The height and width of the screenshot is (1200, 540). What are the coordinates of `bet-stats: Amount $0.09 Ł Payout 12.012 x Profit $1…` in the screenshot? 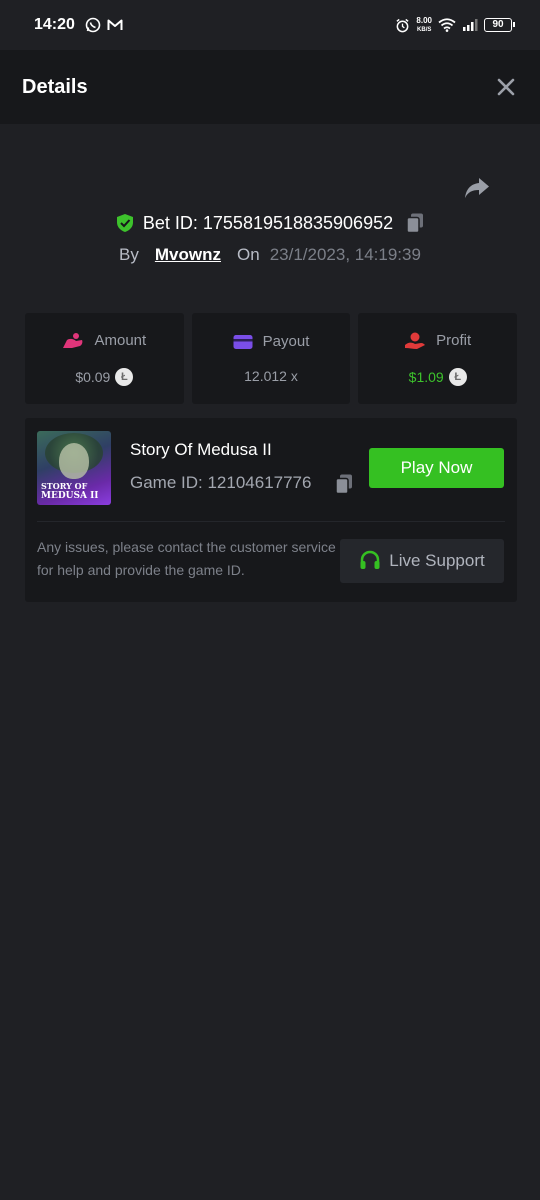 It's located at (271, 358).